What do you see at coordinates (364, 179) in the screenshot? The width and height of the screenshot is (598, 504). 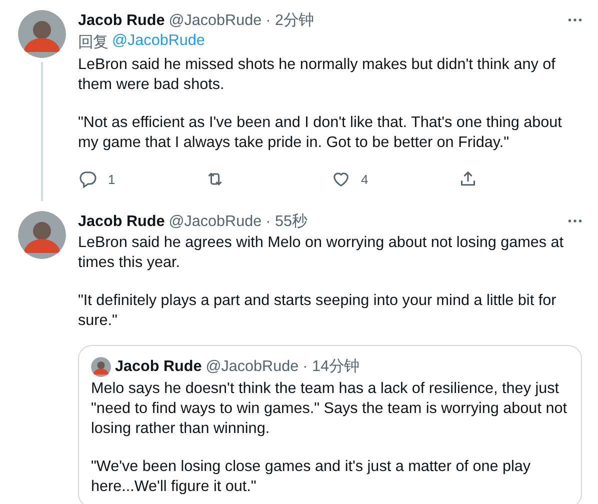 I see `like-count: 4` at bounding box center [364, 179].